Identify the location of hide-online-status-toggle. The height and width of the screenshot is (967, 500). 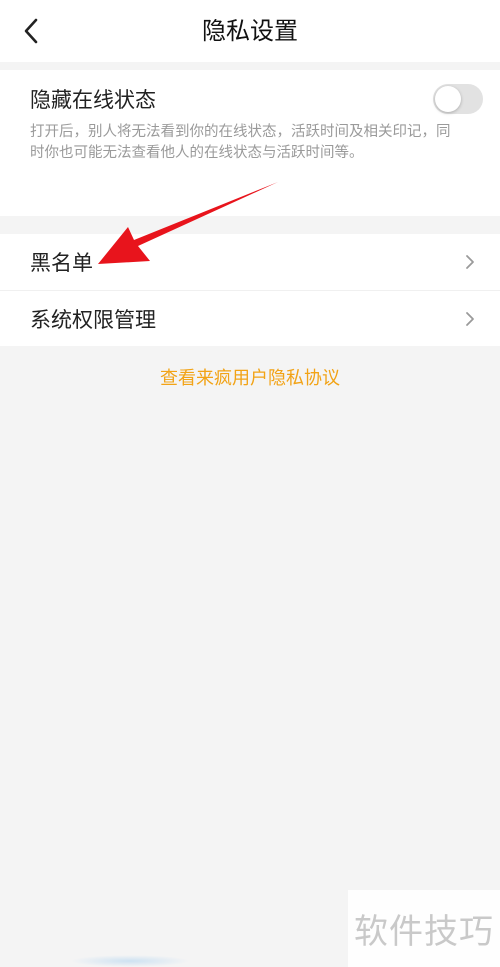
(458, 99).